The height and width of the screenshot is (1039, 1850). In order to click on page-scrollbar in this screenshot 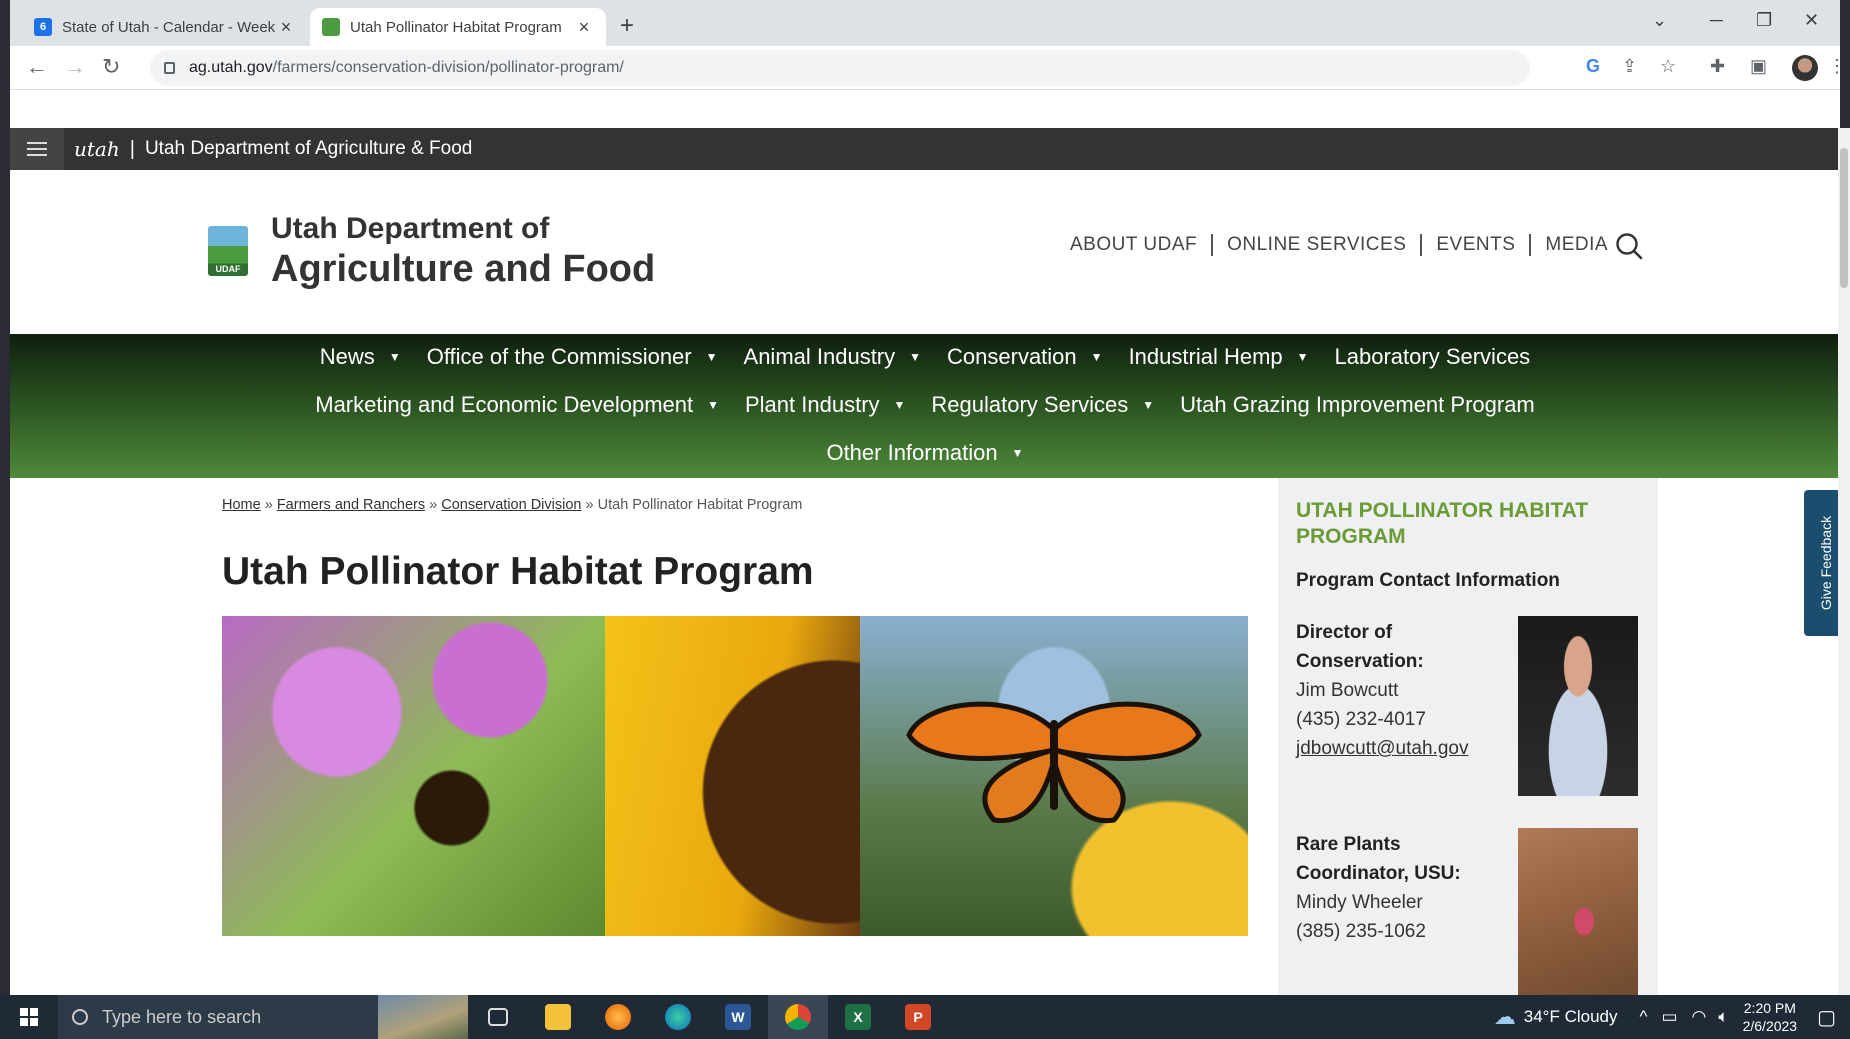, I will do `click(1844, 561)`.